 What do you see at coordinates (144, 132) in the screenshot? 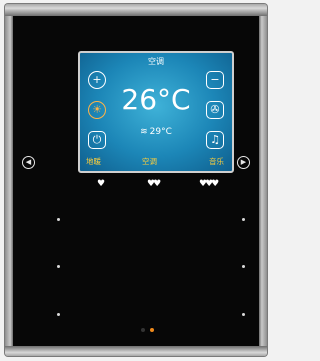
I see `thermometer-wave-icon: ≋` at bounding box center [144, 132].